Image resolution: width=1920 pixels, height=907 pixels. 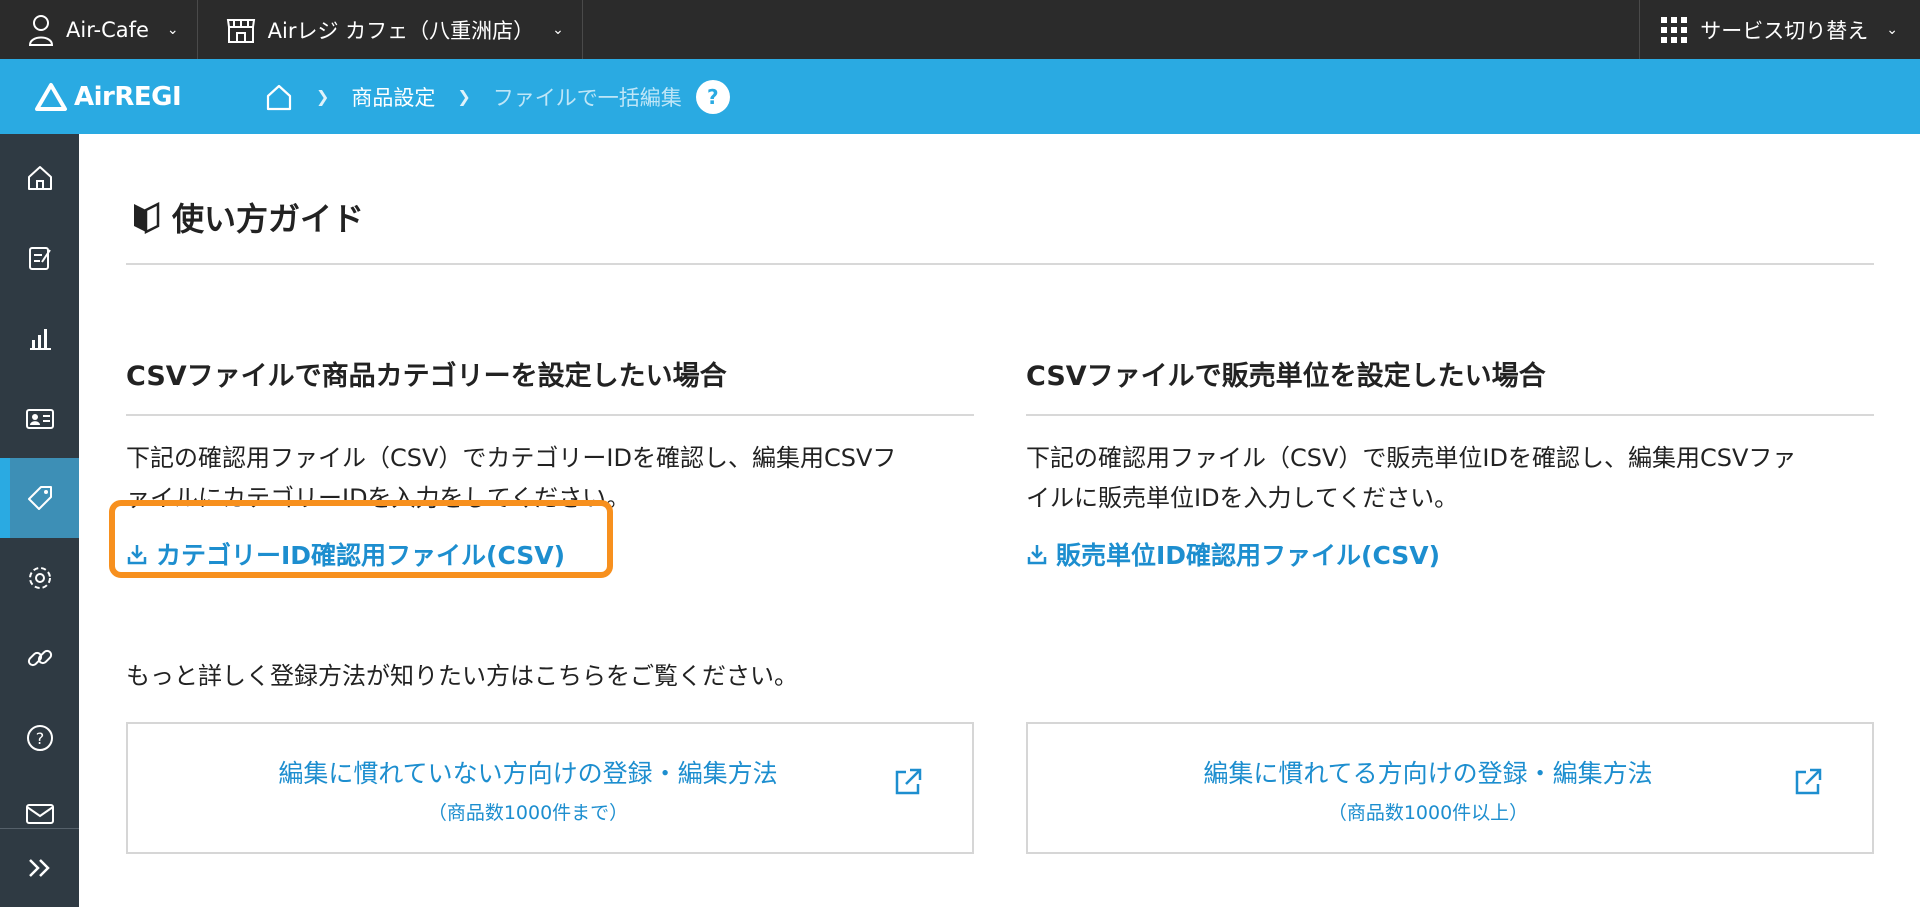 I want to click on more-info-text: もっと詳しく登録方法が知りたい方はこちらをご覧ください。, so click(x=462, y=676).